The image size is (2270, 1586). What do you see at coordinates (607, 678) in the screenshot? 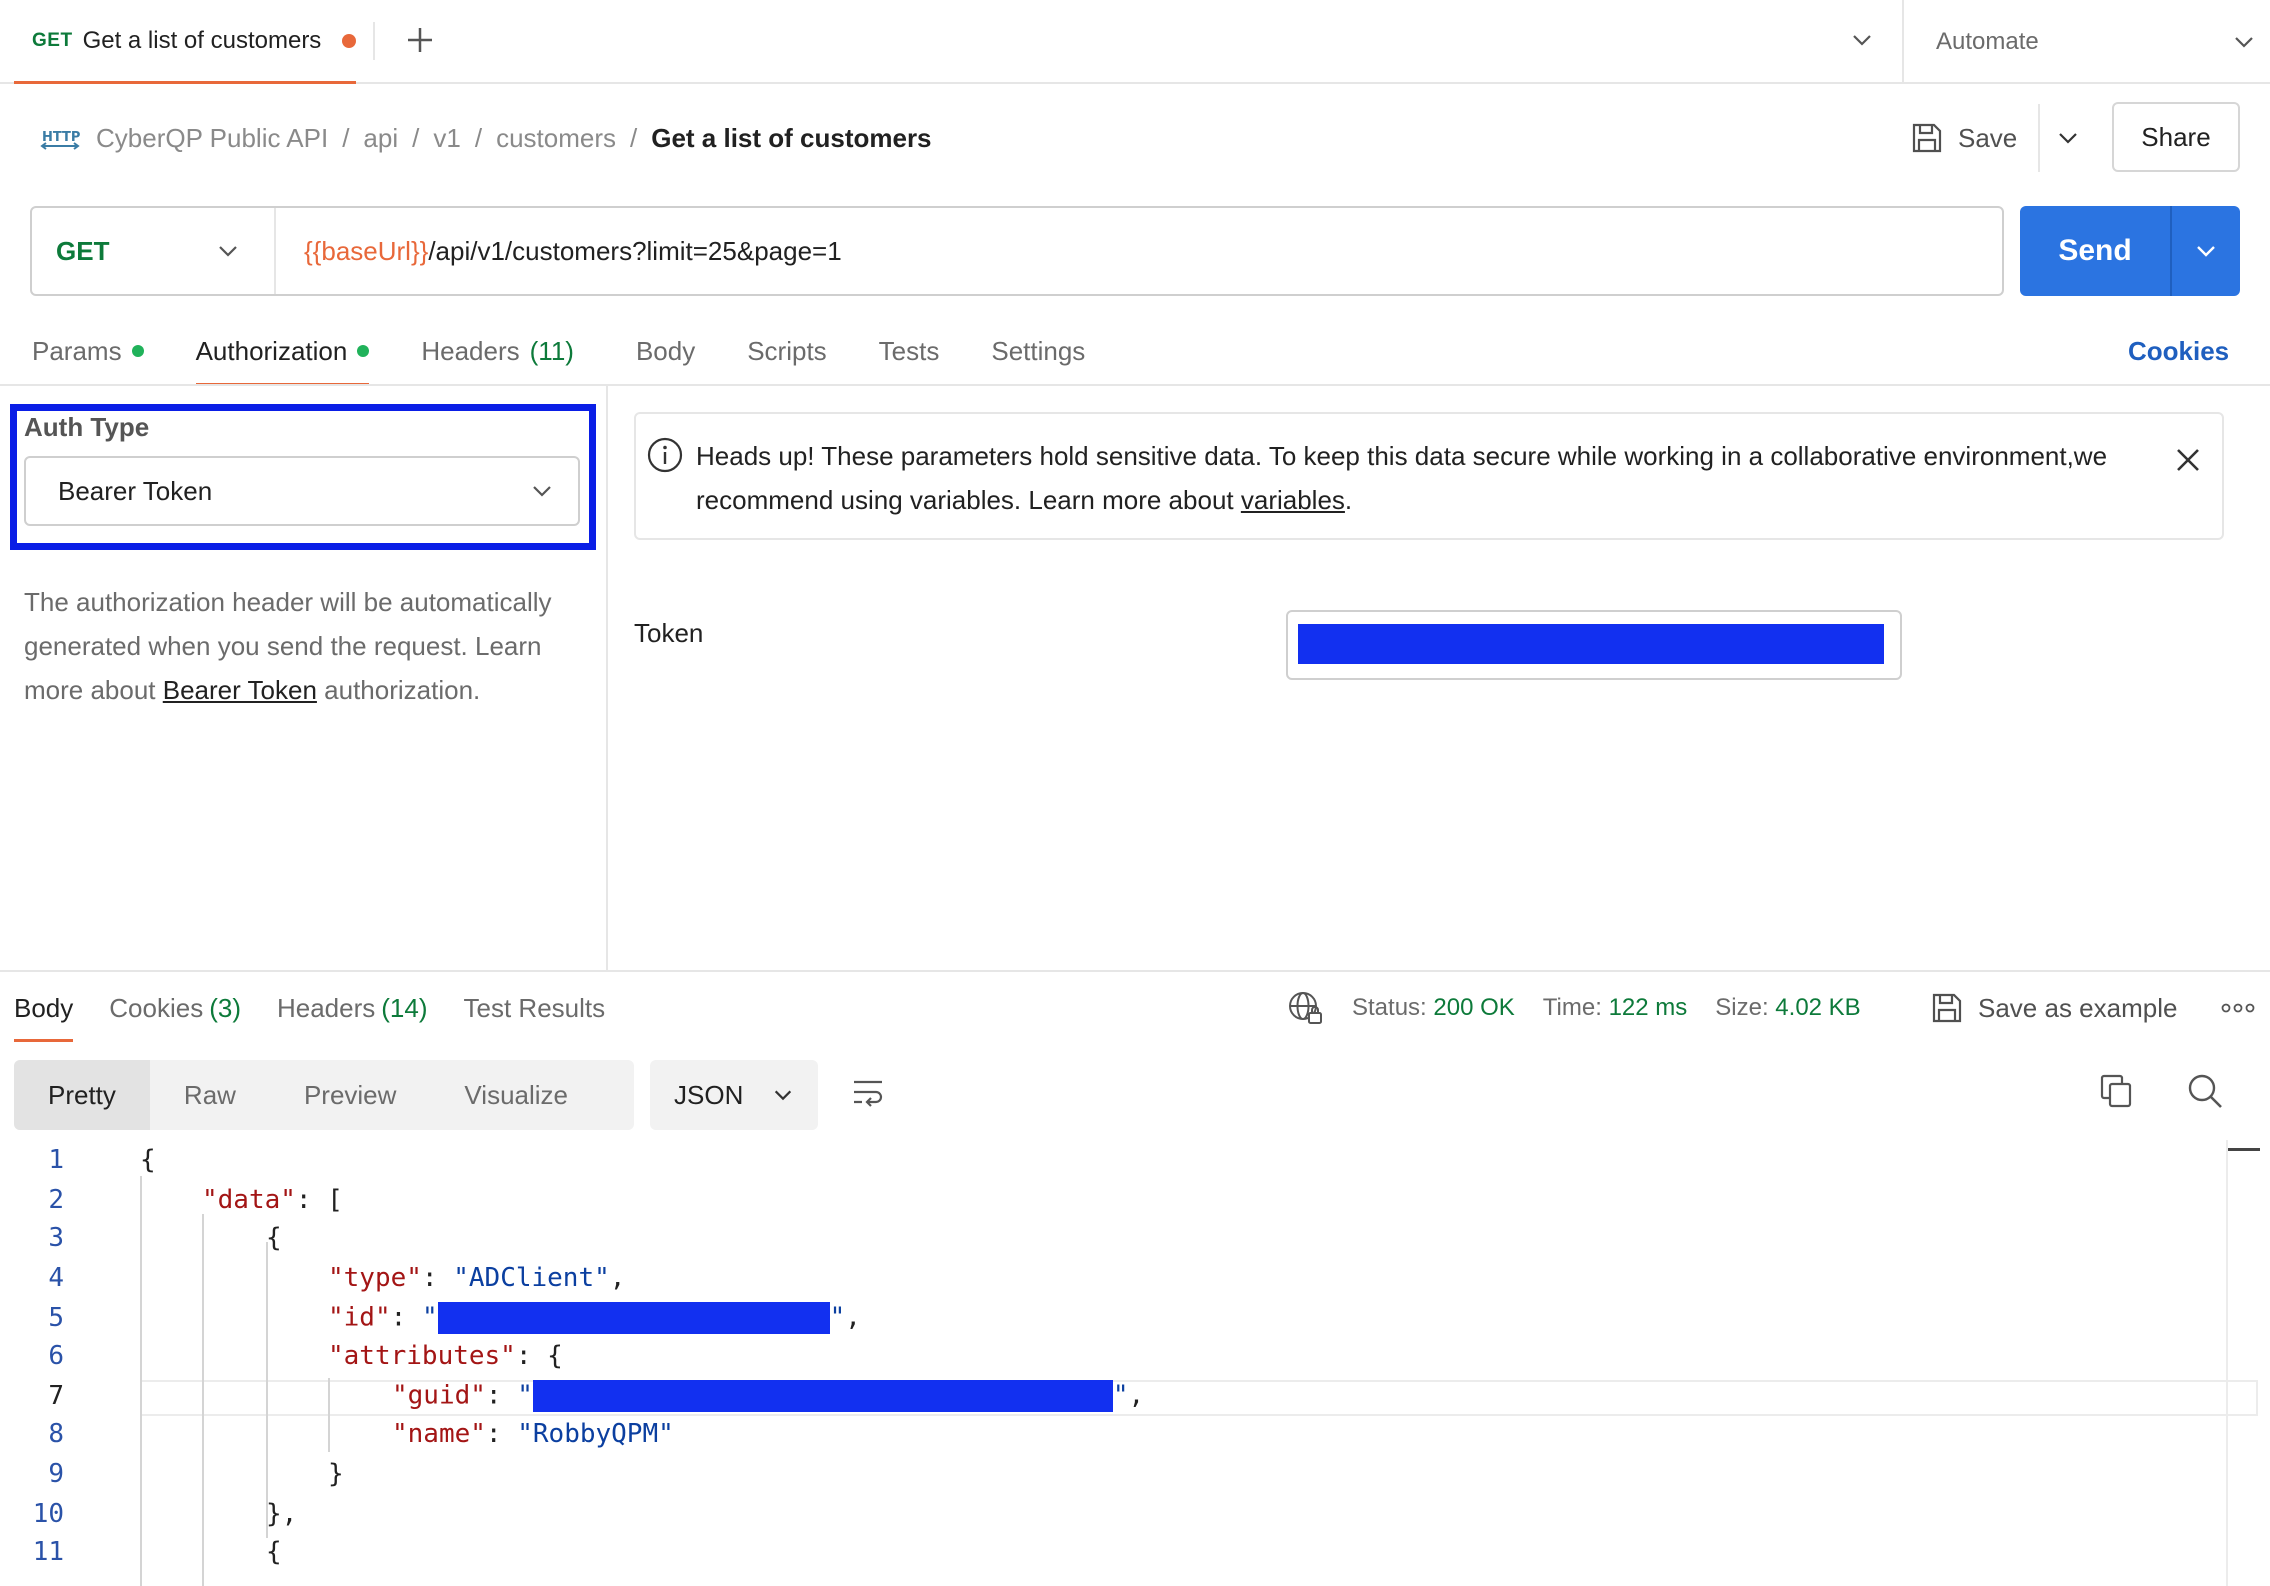
I see `panel-divider` at bounding box center [607, 678].